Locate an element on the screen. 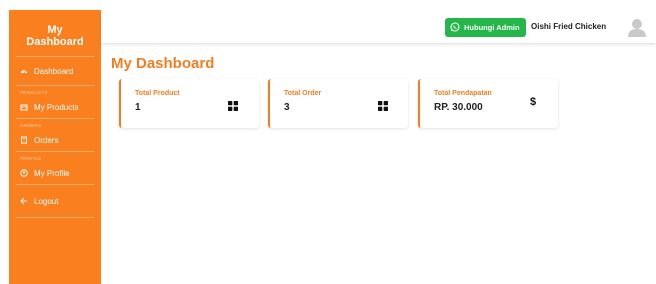 Image resolution: width=656 pixels, height=284 pixels. user-circle-icon is located at coordinates (24, 173).